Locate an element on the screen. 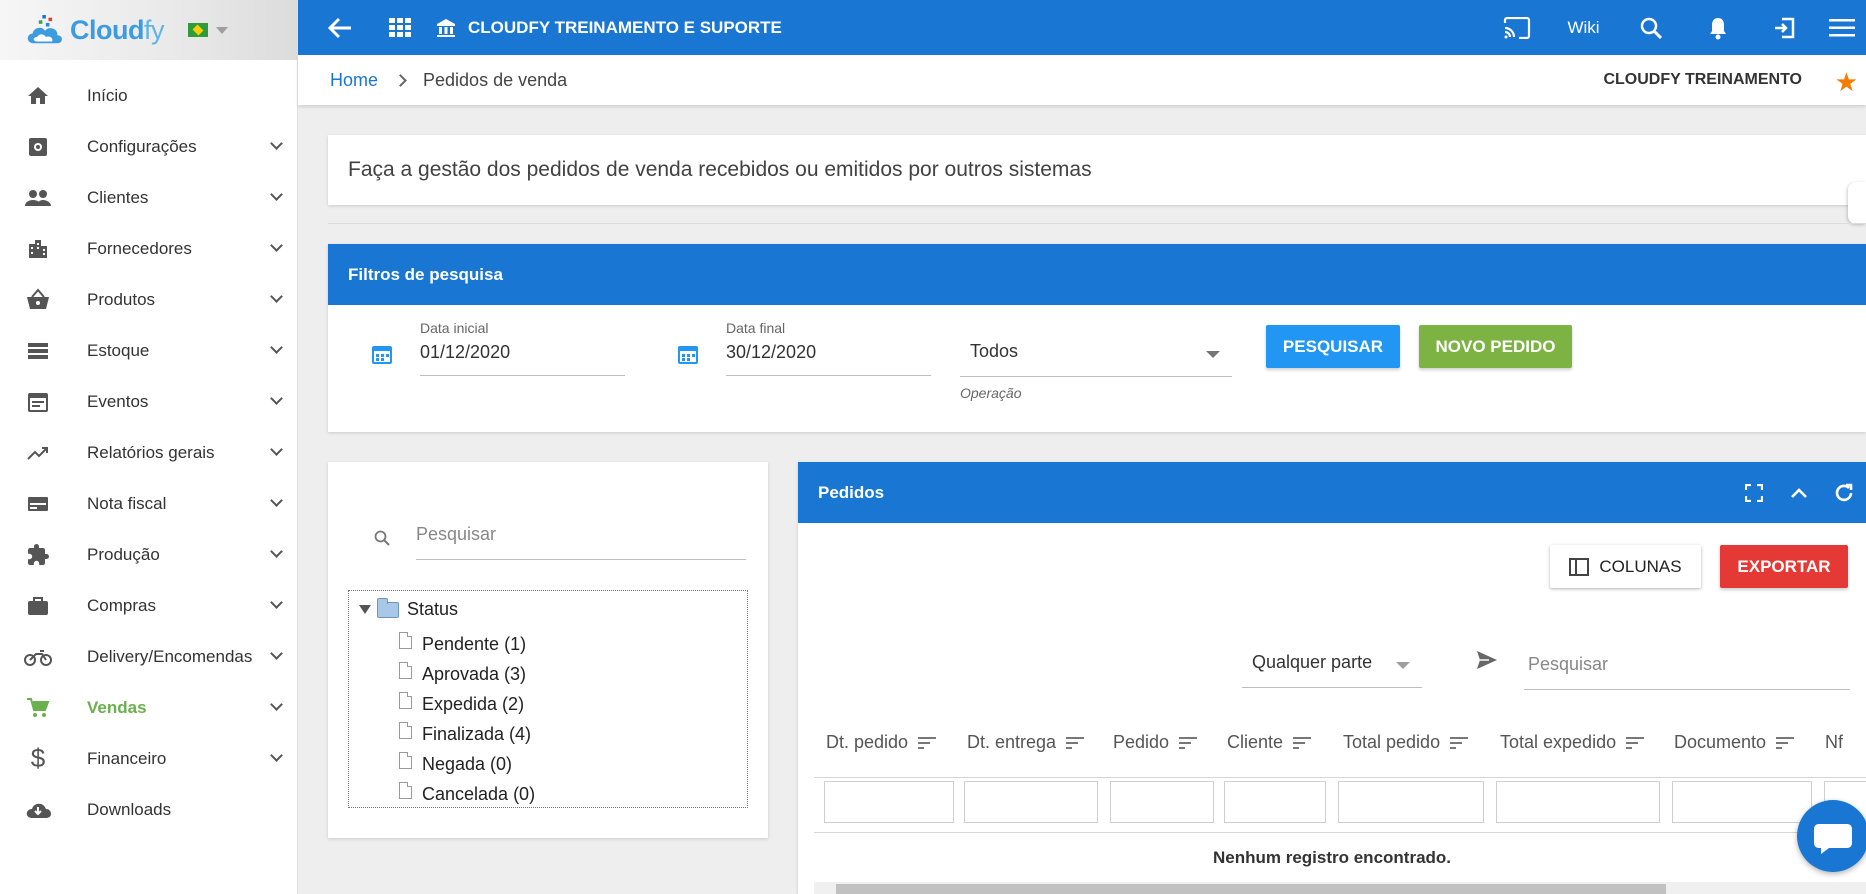  tree-search-input: Pesquisar is located at coordinates (581, 542).